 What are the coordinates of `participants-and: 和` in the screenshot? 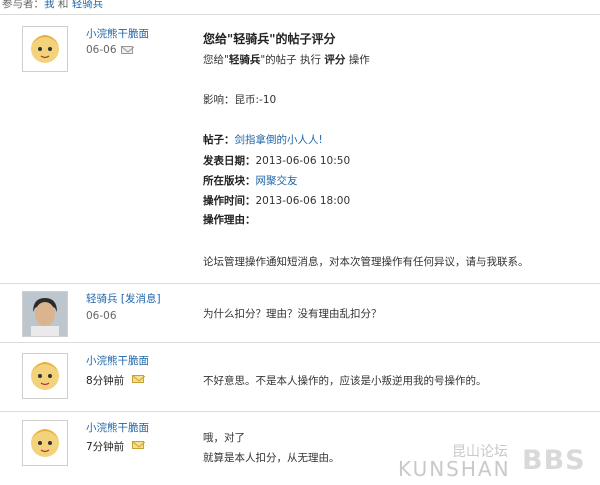 It's located at (63, 5).